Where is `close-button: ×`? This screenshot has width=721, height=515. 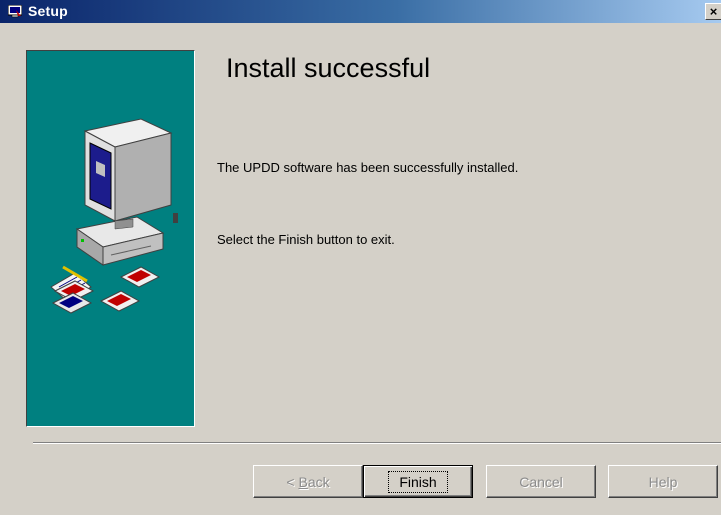
close-button: × is located at coordinates (713, 11).